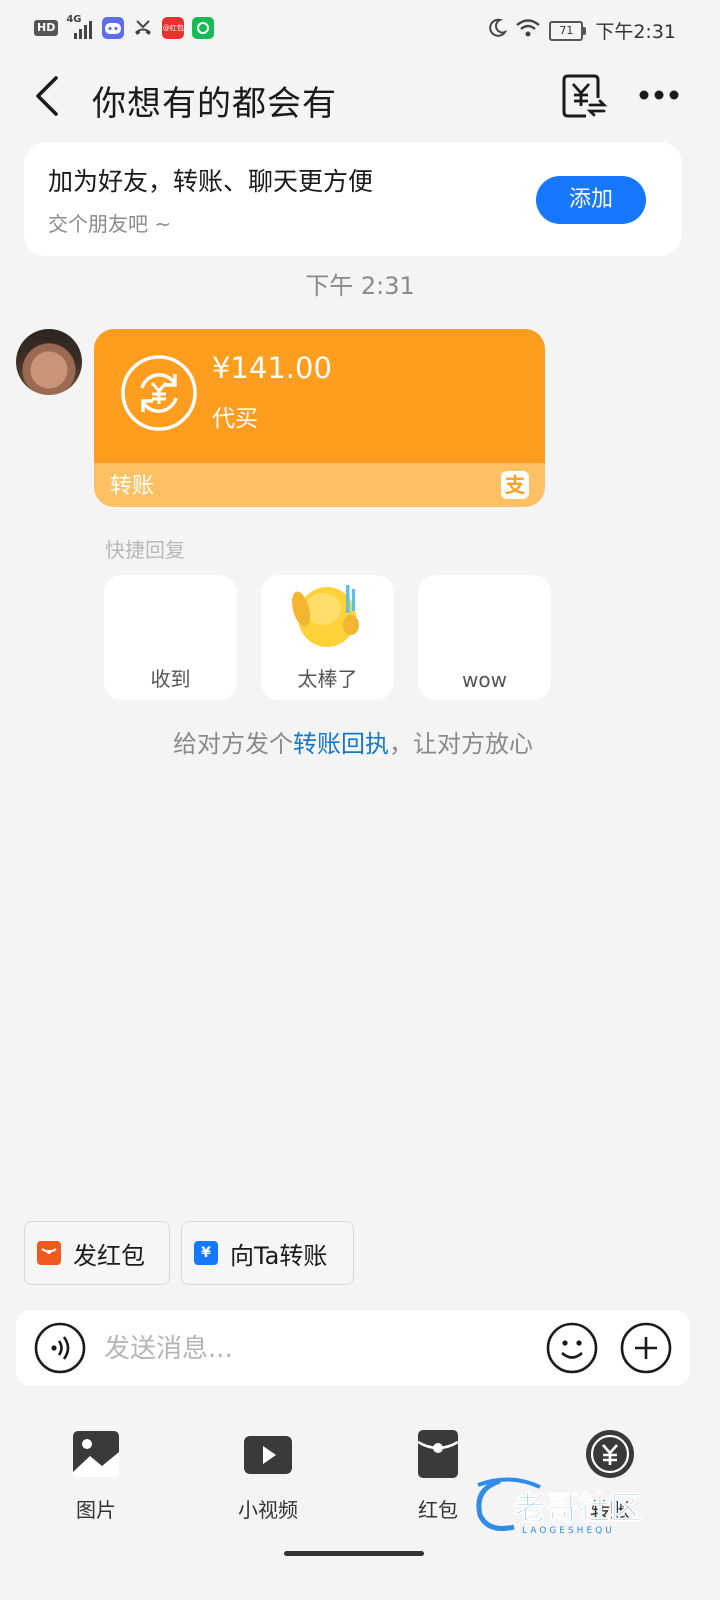  I want to click on status-time: 下午2:31, so click(635, 32).